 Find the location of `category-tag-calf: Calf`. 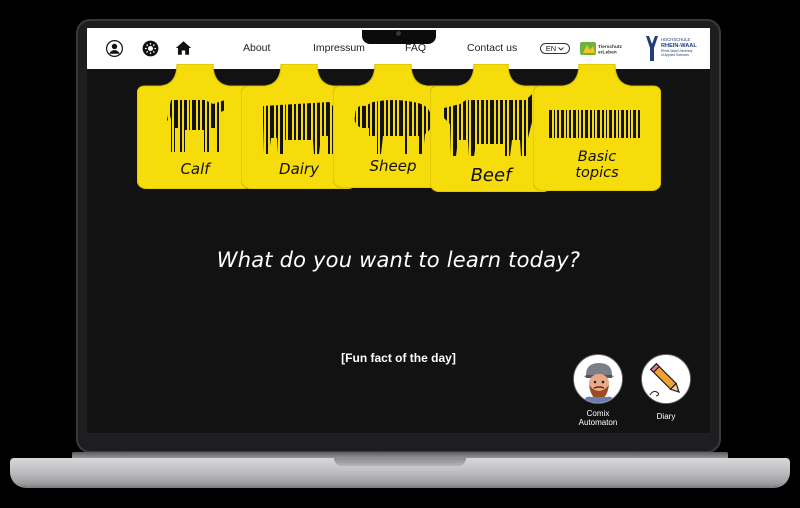

category-tag-calf: Calf is located at coordinates (195, 126).